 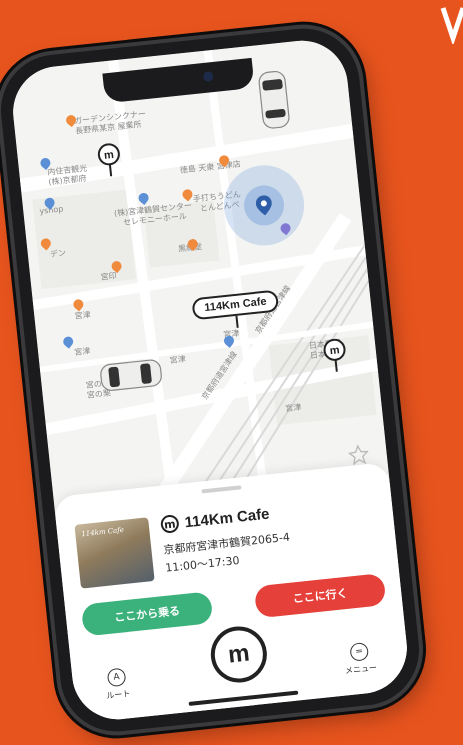 I want to click on ride-from-here-button: ここから乗る, so click(x=147, y=614).